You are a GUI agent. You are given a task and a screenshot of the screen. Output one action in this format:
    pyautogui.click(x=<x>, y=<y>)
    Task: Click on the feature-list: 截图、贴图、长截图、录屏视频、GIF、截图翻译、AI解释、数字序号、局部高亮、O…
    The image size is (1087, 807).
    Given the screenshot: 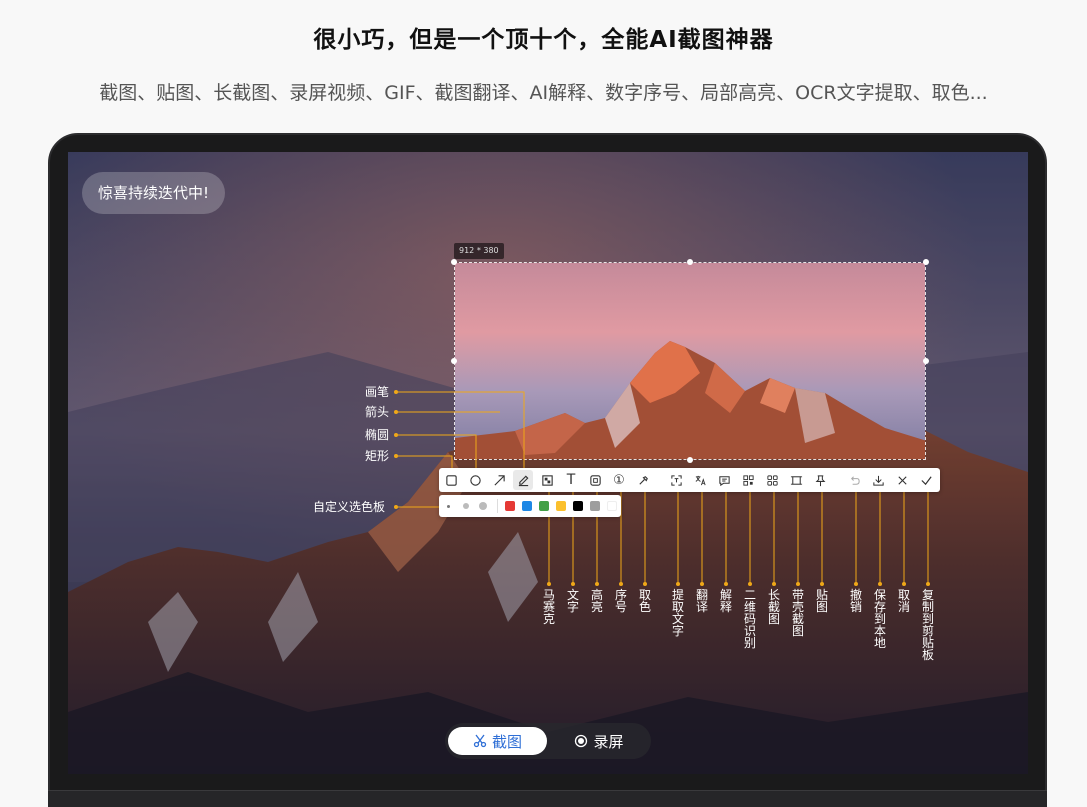 What is the action you would take?
    pyautogui.click(x=543, y=93)
    